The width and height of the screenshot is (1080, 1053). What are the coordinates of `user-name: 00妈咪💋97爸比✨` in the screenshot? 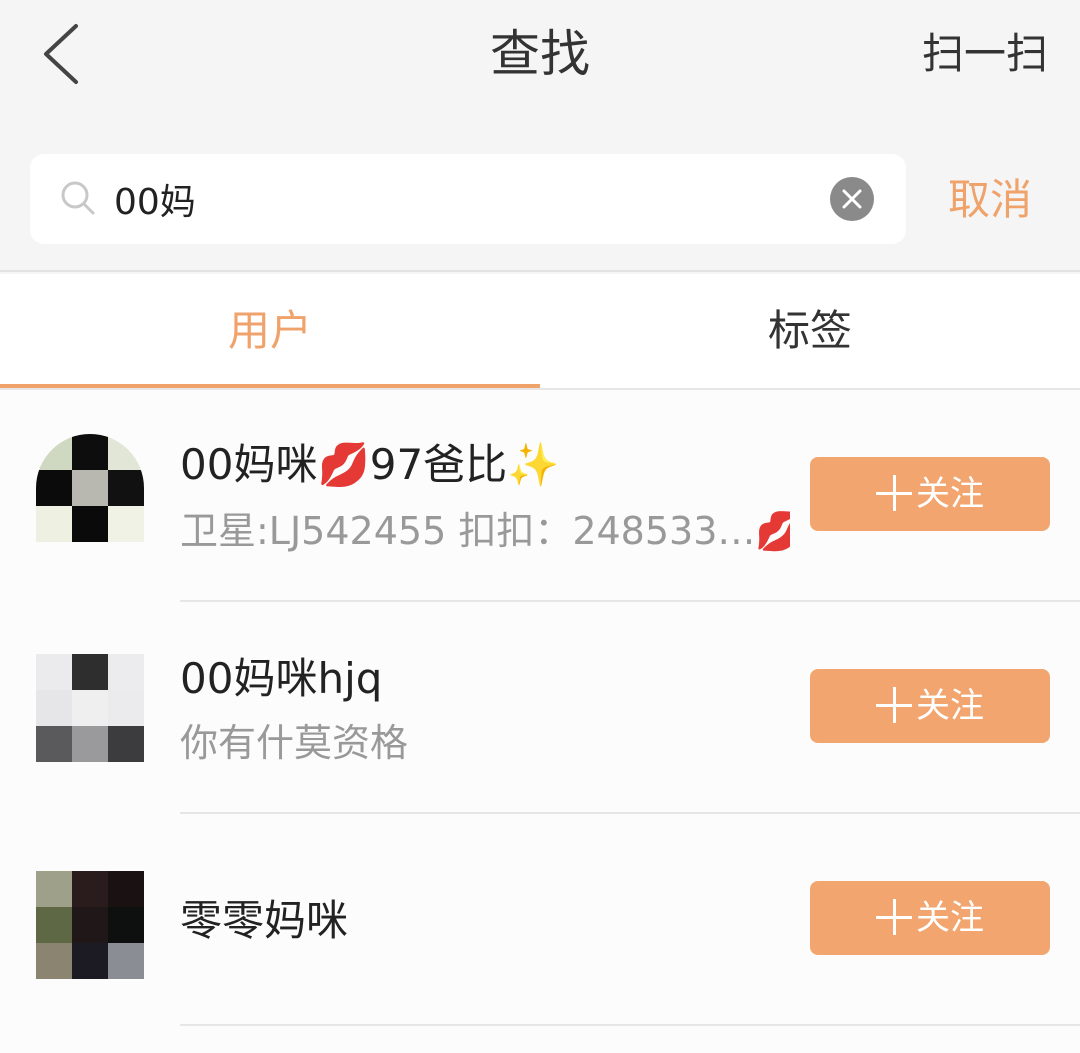 It's located at (370, 464).